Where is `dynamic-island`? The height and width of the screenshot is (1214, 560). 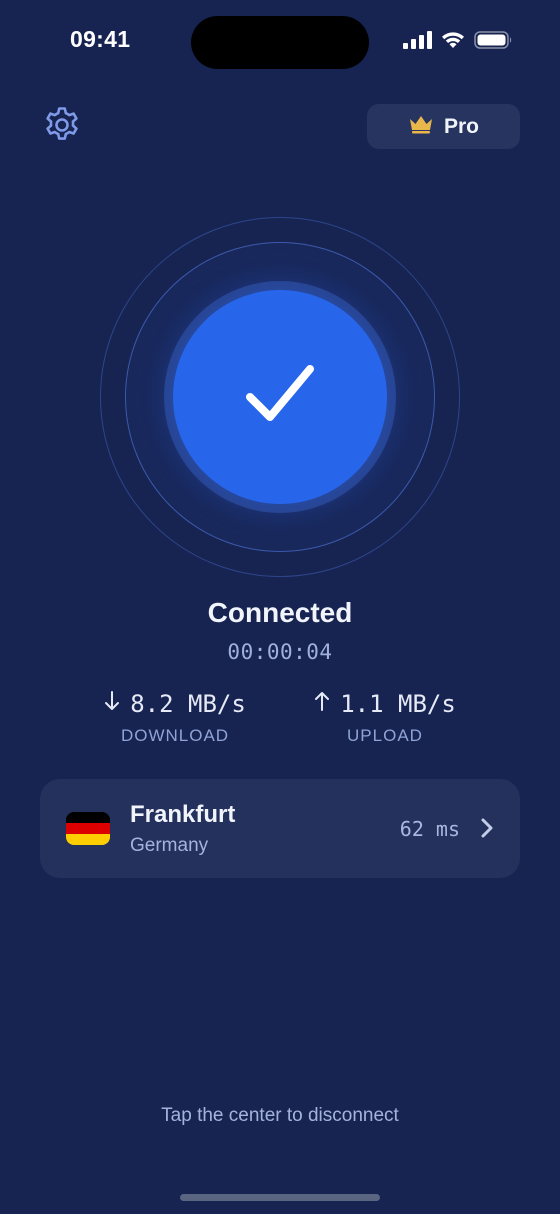 dynamic-island is located at coordinates (280, 42).